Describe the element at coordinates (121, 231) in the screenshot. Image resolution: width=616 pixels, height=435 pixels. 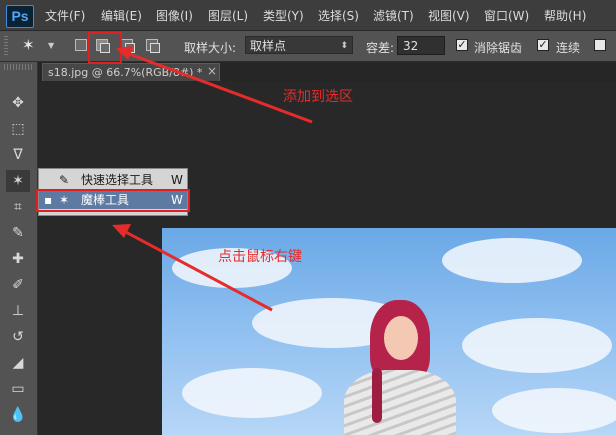
I see `arrow-head-bottom` at that location.